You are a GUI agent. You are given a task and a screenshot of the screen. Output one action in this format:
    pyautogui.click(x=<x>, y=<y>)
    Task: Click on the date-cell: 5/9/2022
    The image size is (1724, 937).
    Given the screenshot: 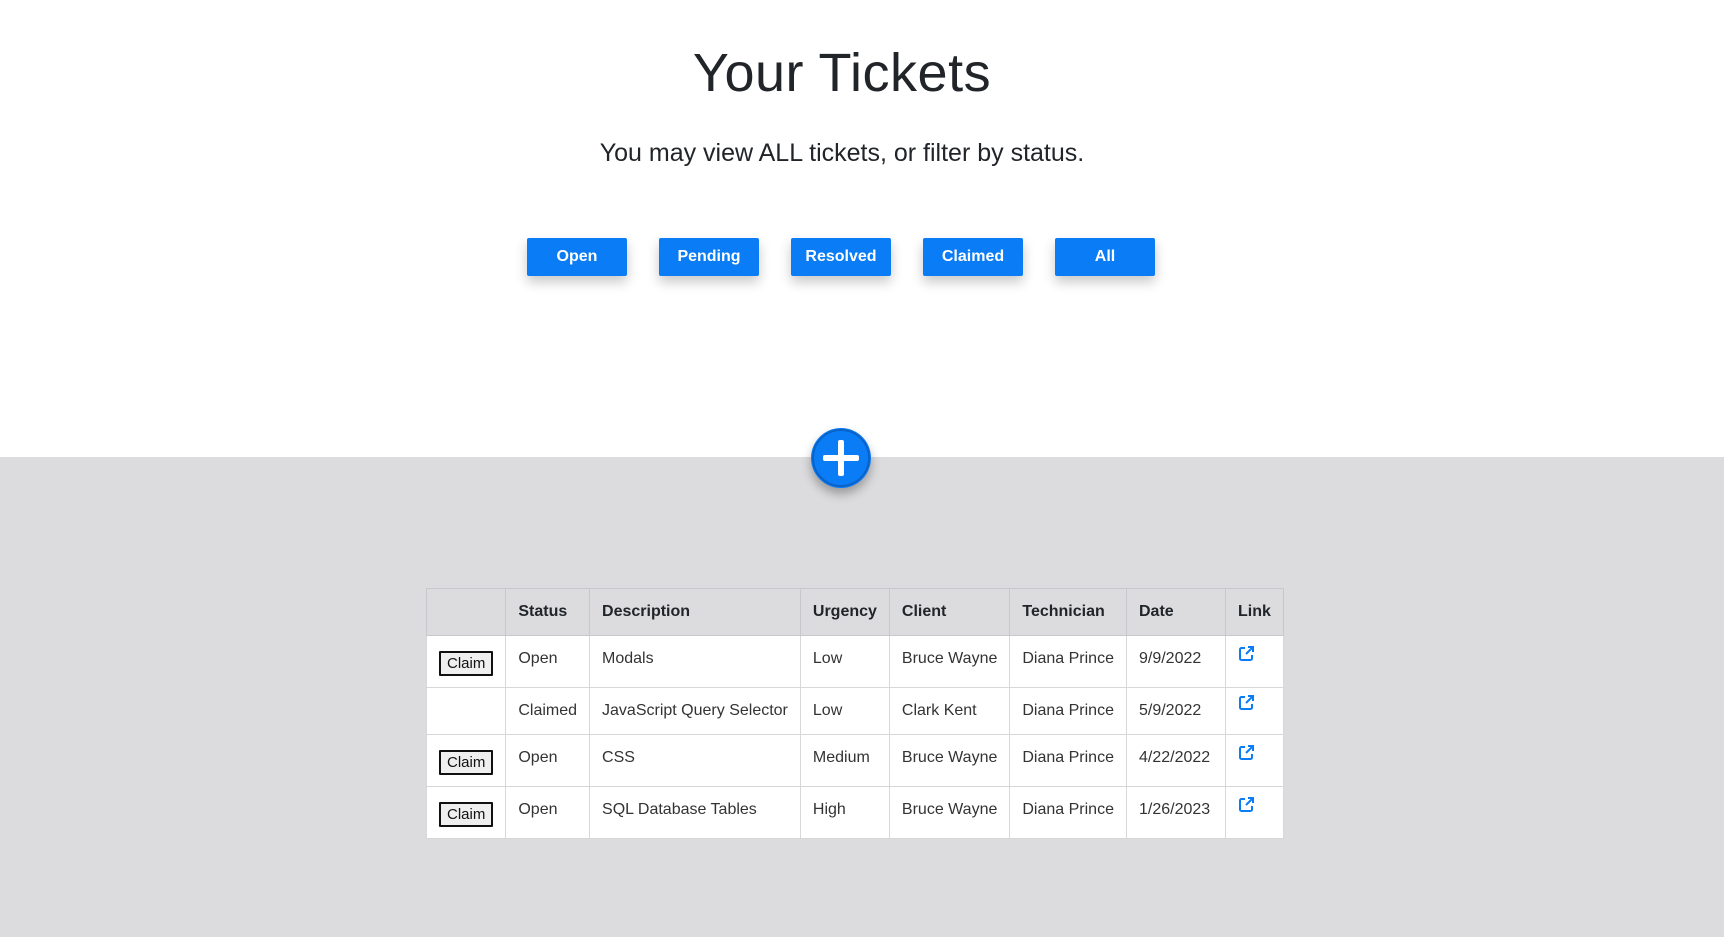 What is the action you would take?
    pyautogui.click(x=1175, y=711)
    